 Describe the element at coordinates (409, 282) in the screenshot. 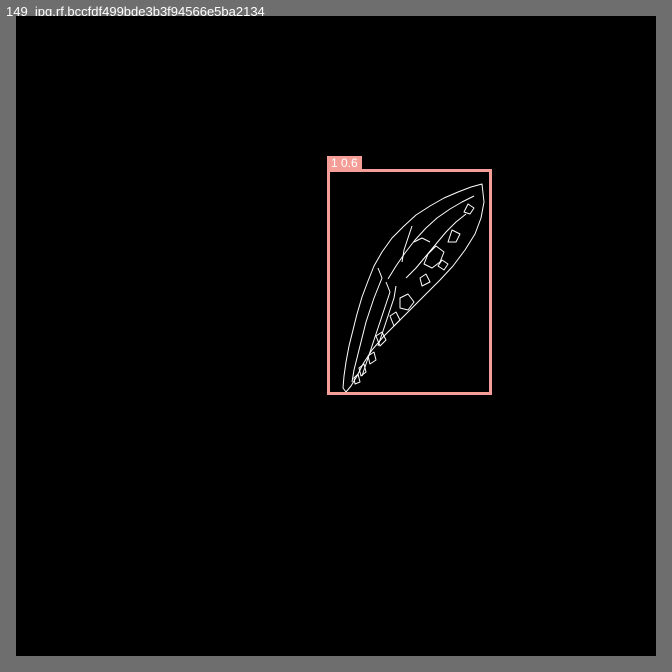

I see `detection-bounding-box` at that location.